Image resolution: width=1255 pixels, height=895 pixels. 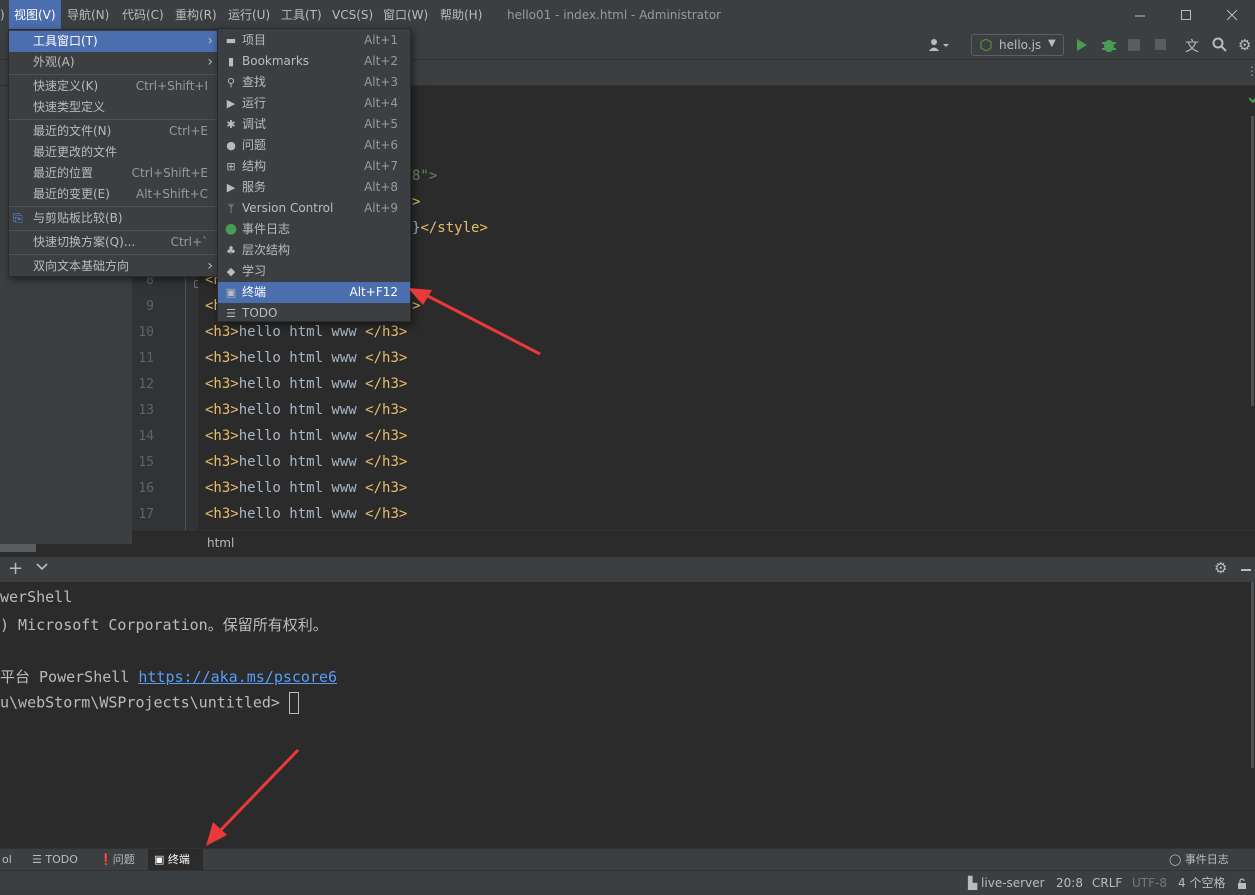 What do you see at coordinates (1199, 860) in the screenshot?
I see `strip-event-log: ◯ 事件日志` at bounding box center [1199, 860].